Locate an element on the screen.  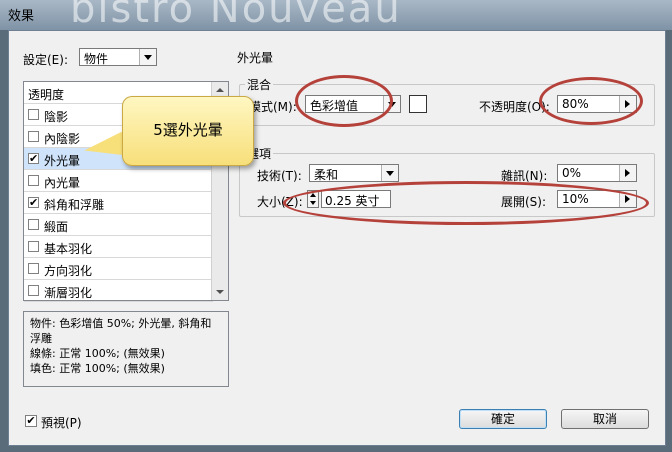
tutorial-callout: 5選外光暈 is located at coordinates (188, 131).